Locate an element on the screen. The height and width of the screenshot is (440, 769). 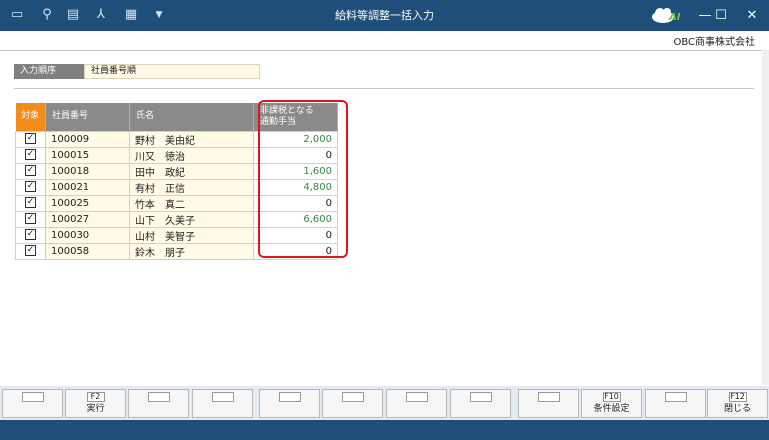
ai-badge-label: AI is located at coordinates (675, 17).